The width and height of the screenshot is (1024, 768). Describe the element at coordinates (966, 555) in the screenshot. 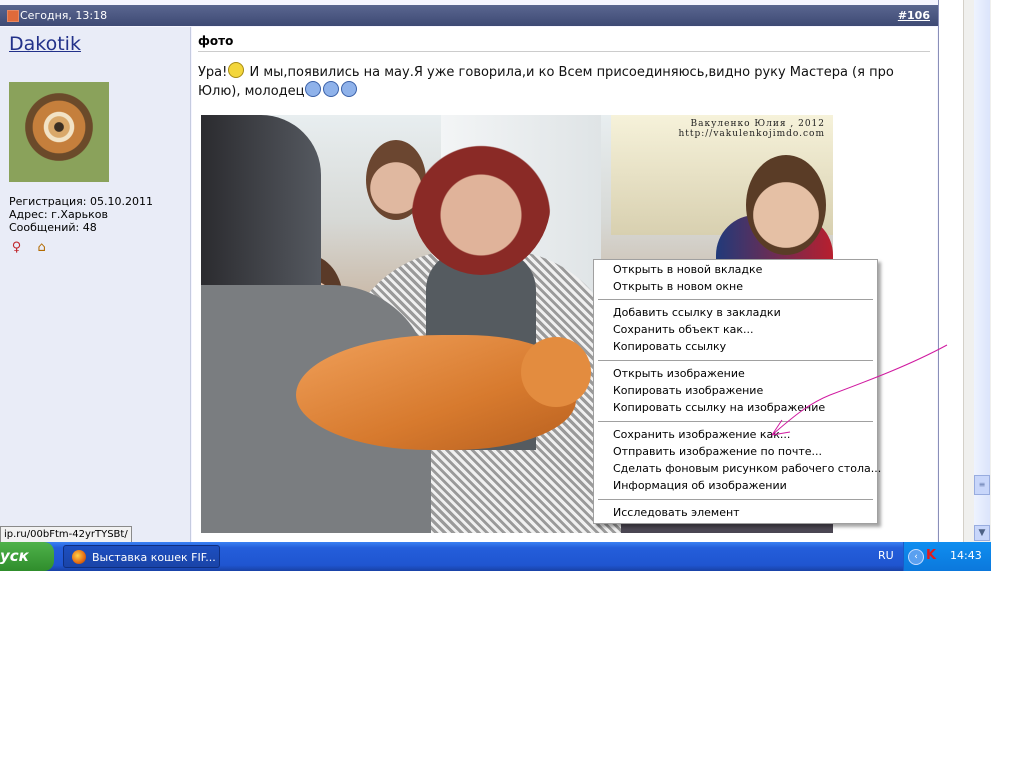

I see `clock: 14:43` at that location.